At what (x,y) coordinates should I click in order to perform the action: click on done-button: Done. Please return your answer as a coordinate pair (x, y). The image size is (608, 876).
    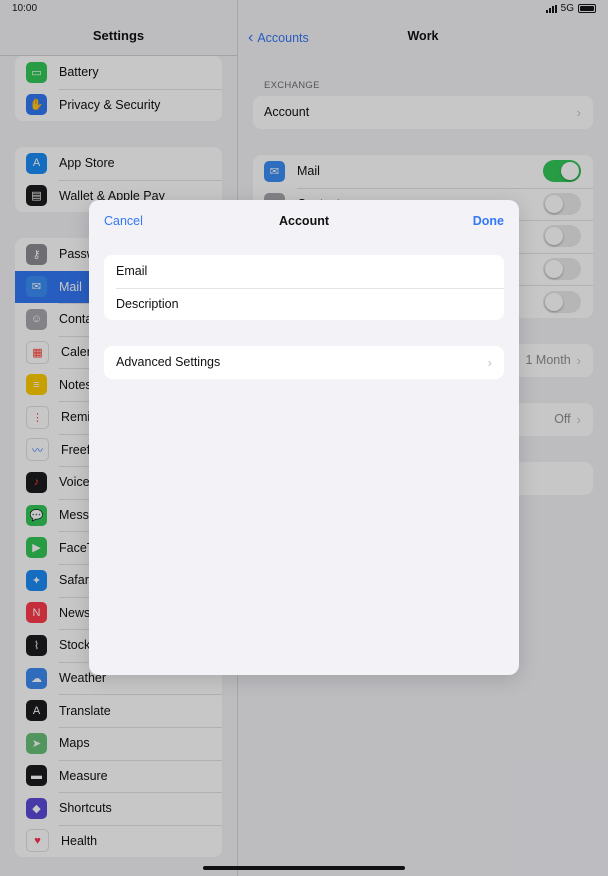
    Looking at the image, I should click on (488, 221).